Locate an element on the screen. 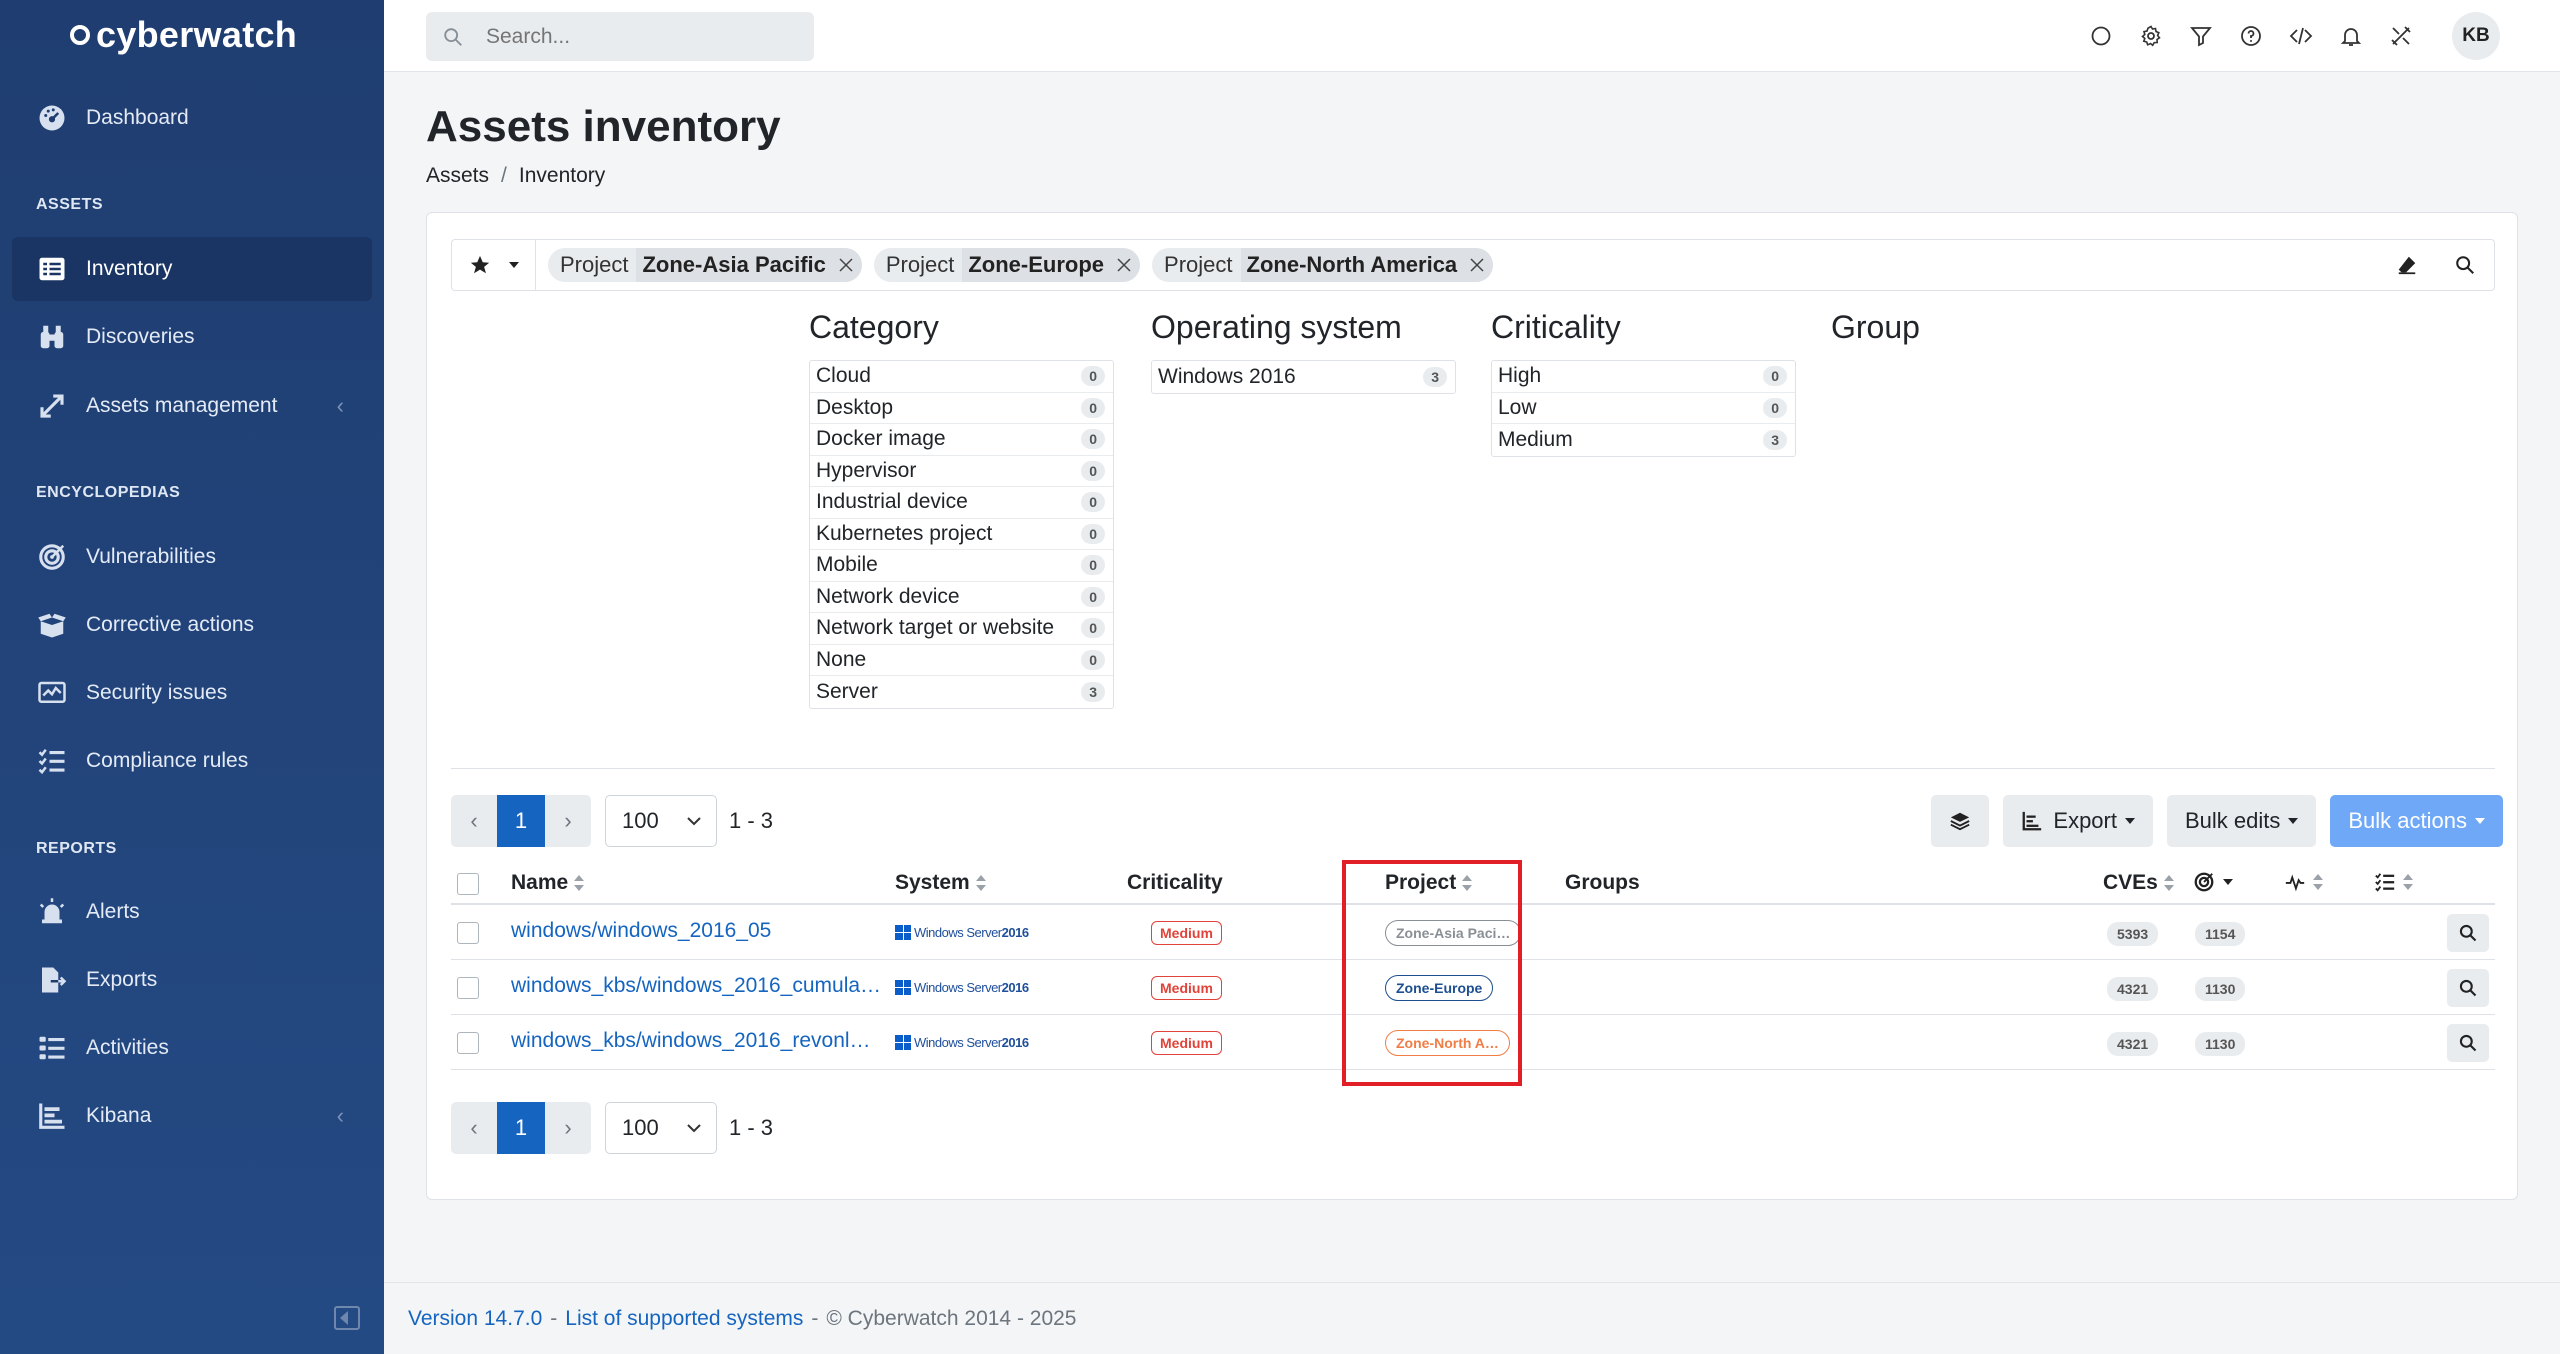 Image resolution: width=2560 pixels, height=1354 pixels. sidebar-item-vulnerabilities: Vulnerabilities is located at coordinates (192, 557).